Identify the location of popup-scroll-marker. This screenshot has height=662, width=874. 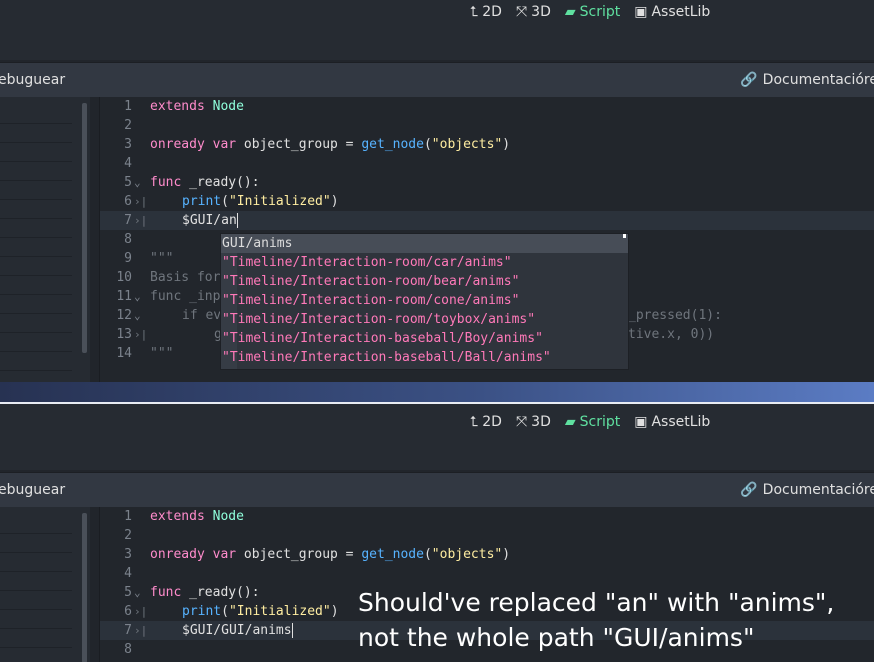
(624, 236).